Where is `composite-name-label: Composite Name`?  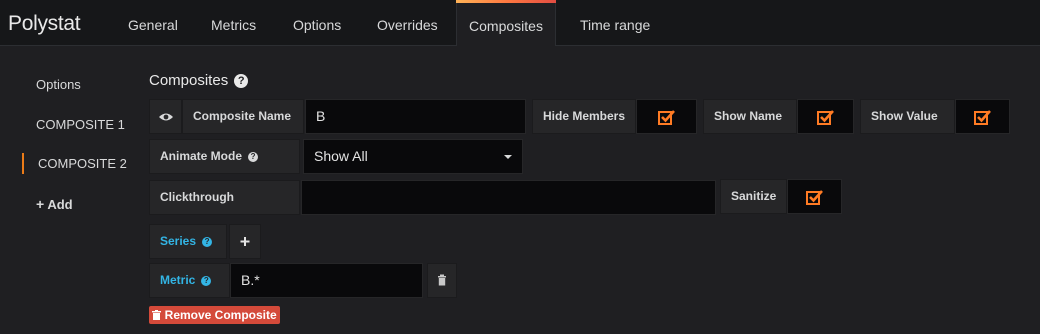
composite-name-label: Composite Name is located at coordinates (243, 116).